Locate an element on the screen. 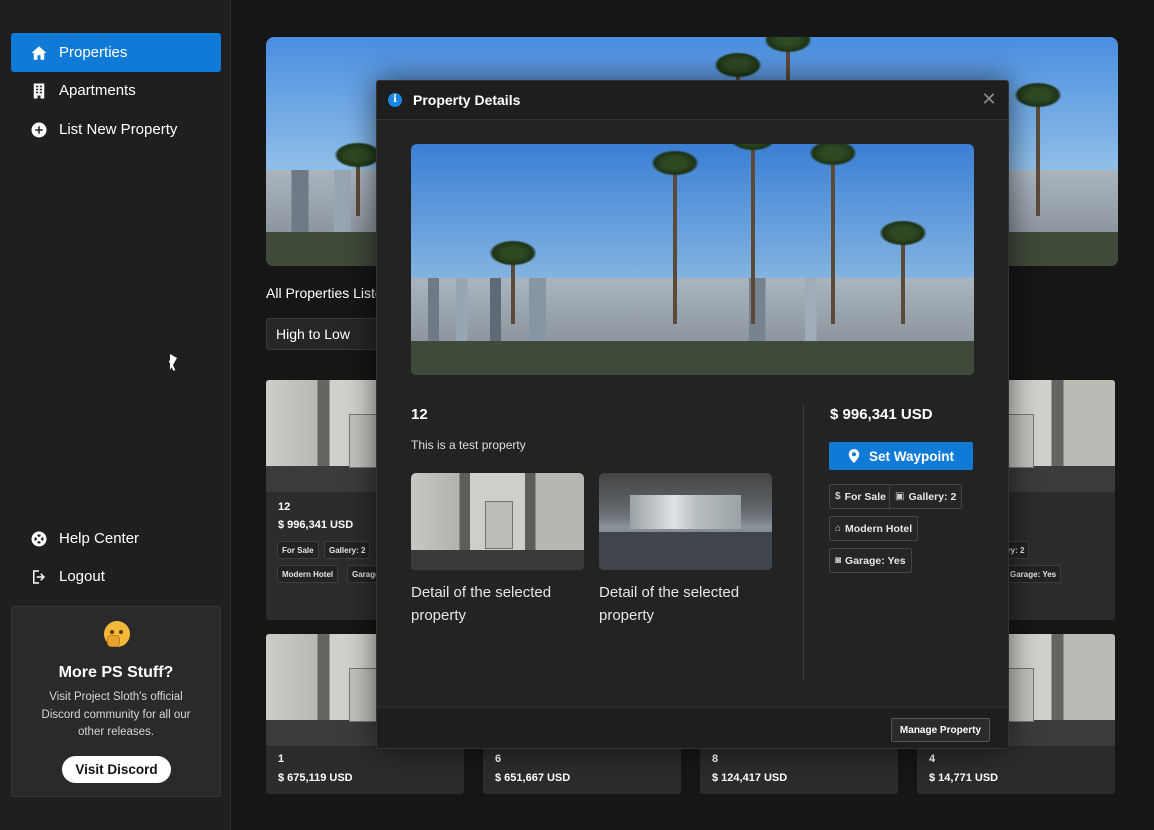 The height and width of the screenshot is (830, 1154). sidebar-item-list-new-property: List New Property is located at coordinates (116, 129).